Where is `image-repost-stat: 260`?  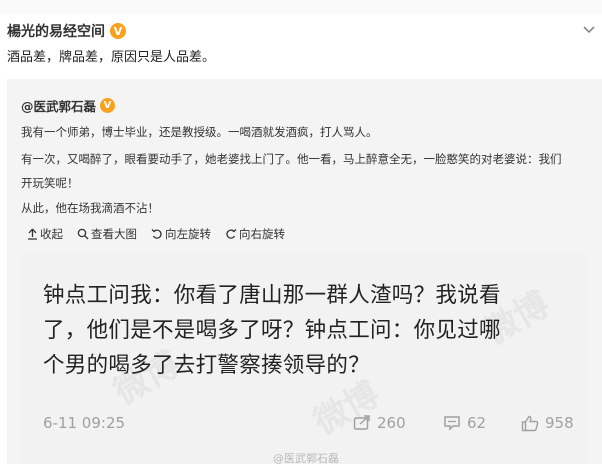
image-repost-stat: 260 is located at coordinates (379, 423).